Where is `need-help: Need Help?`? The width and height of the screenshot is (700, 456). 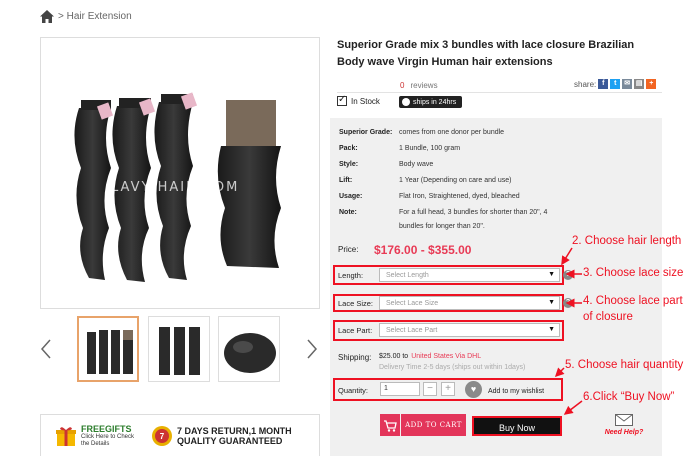 need-help: Need Help? is located at coordinates (624, 425).